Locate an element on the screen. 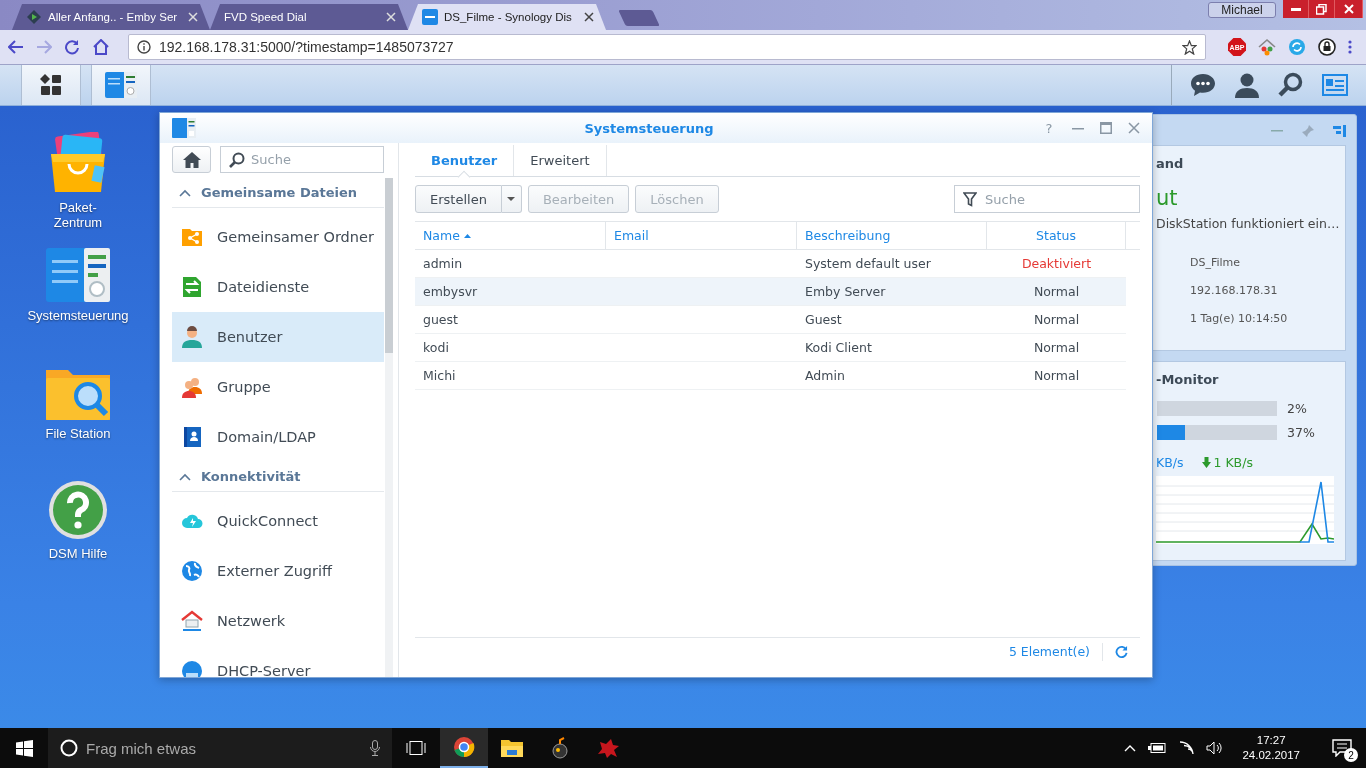 This screenshot has height=768, width=1366. widgets-icon is located at coordinates (1335, 85).